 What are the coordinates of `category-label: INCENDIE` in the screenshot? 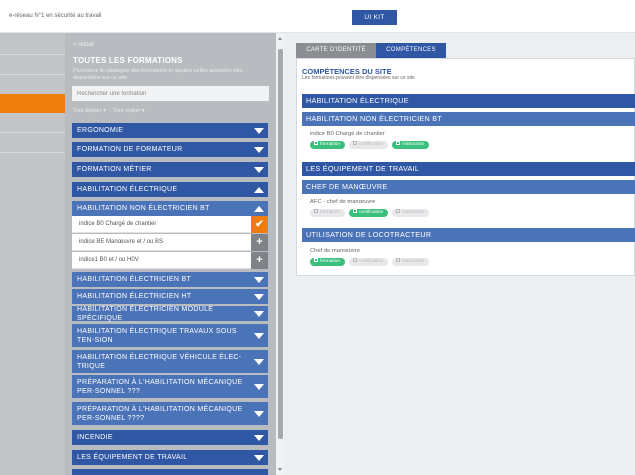 It's located at (95, 437).